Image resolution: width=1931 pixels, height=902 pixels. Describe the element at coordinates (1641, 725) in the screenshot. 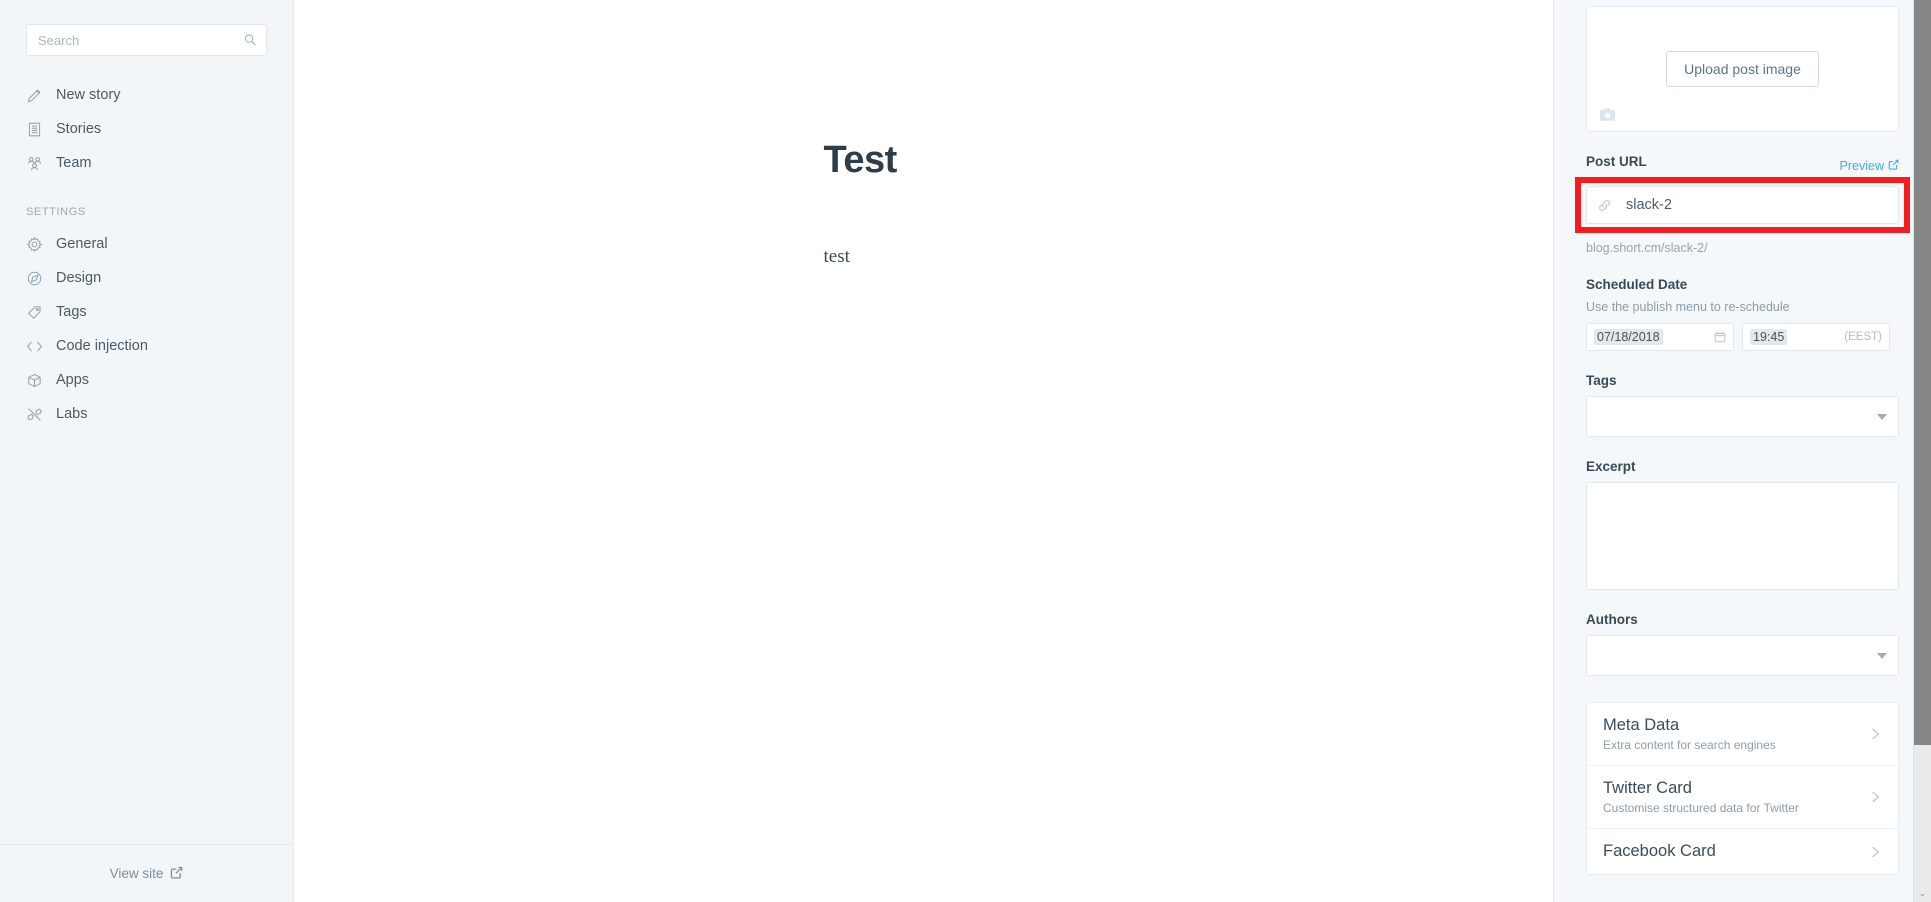

I see `card-title: Meta Data` at that location.